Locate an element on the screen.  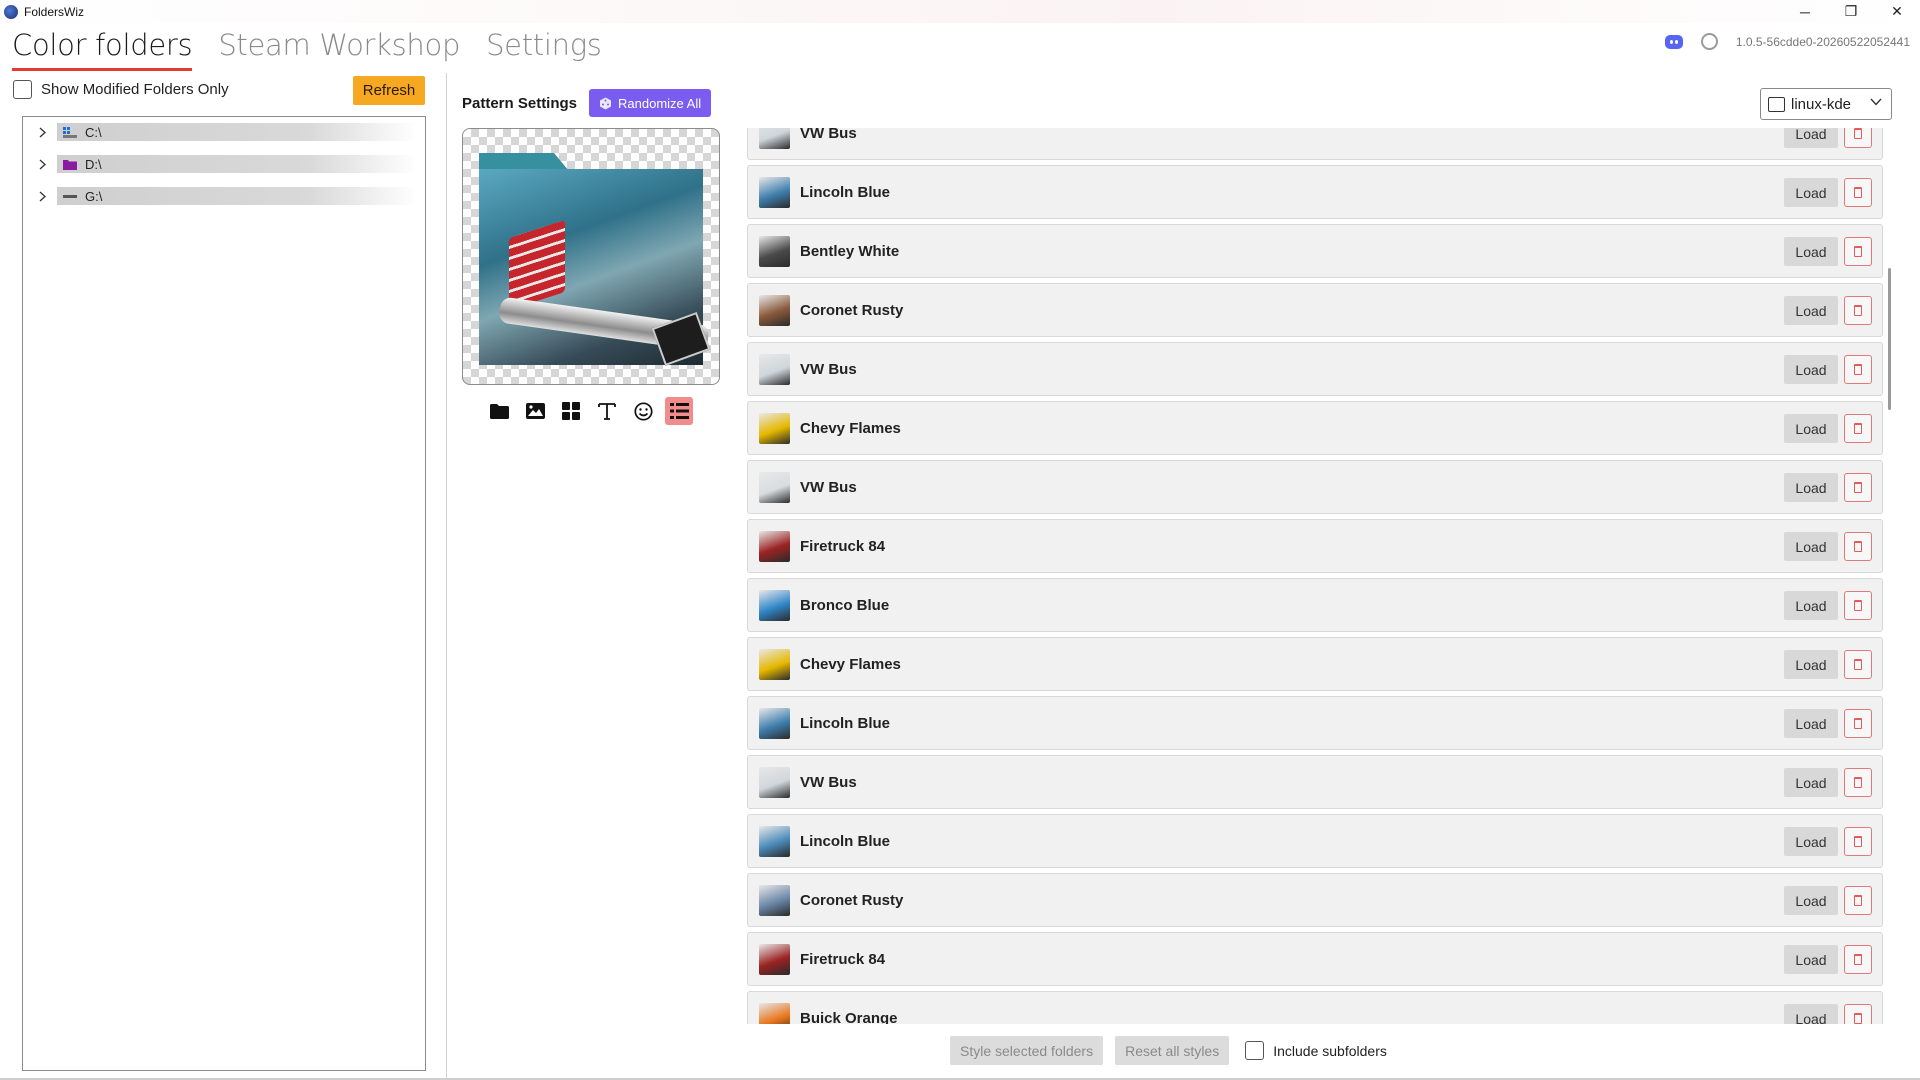
emoji-tool-icon is located at coordinates (643, 411).